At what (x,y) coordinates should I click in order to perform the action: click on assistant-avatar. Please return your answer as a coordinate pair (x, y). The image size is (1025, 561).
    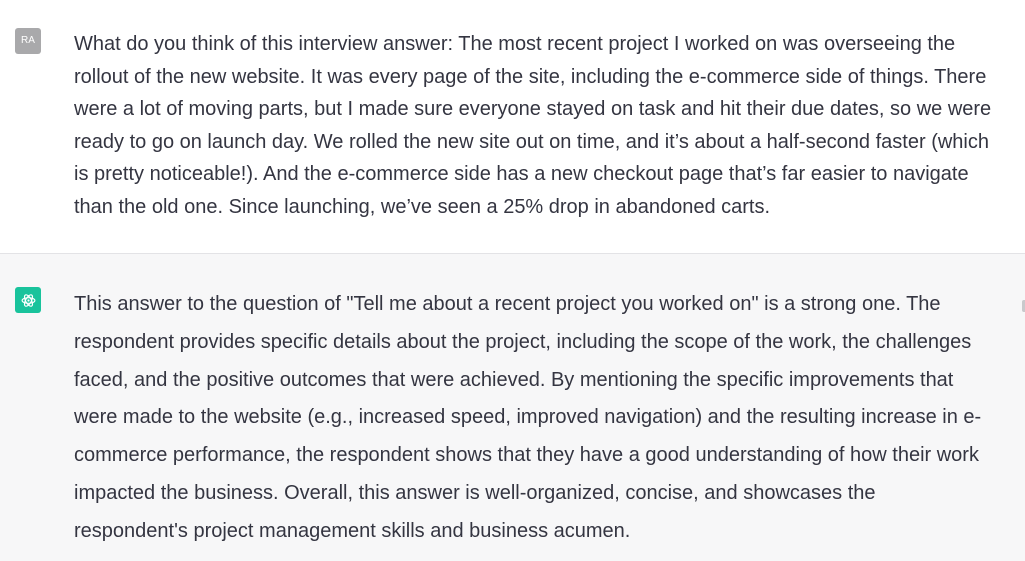
    Looking at the image, I should click on (28, 300).